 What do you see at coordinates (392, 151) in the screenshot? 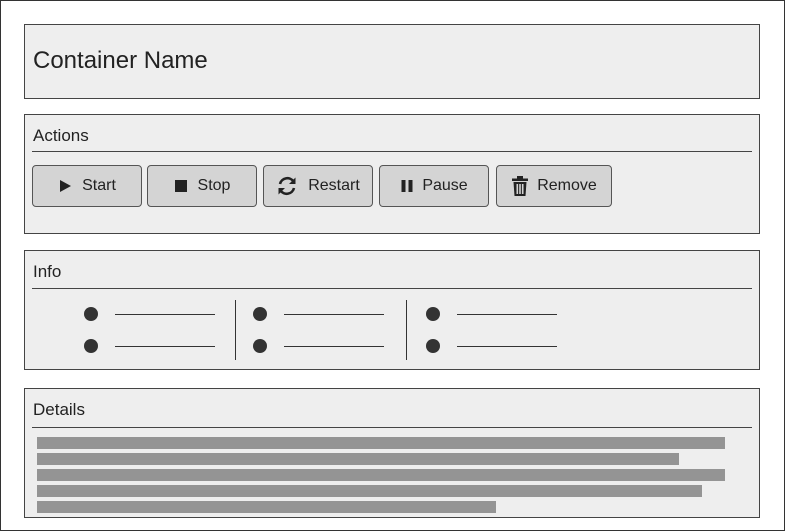
I see `actions-divider` at bounding box center [392, 151].